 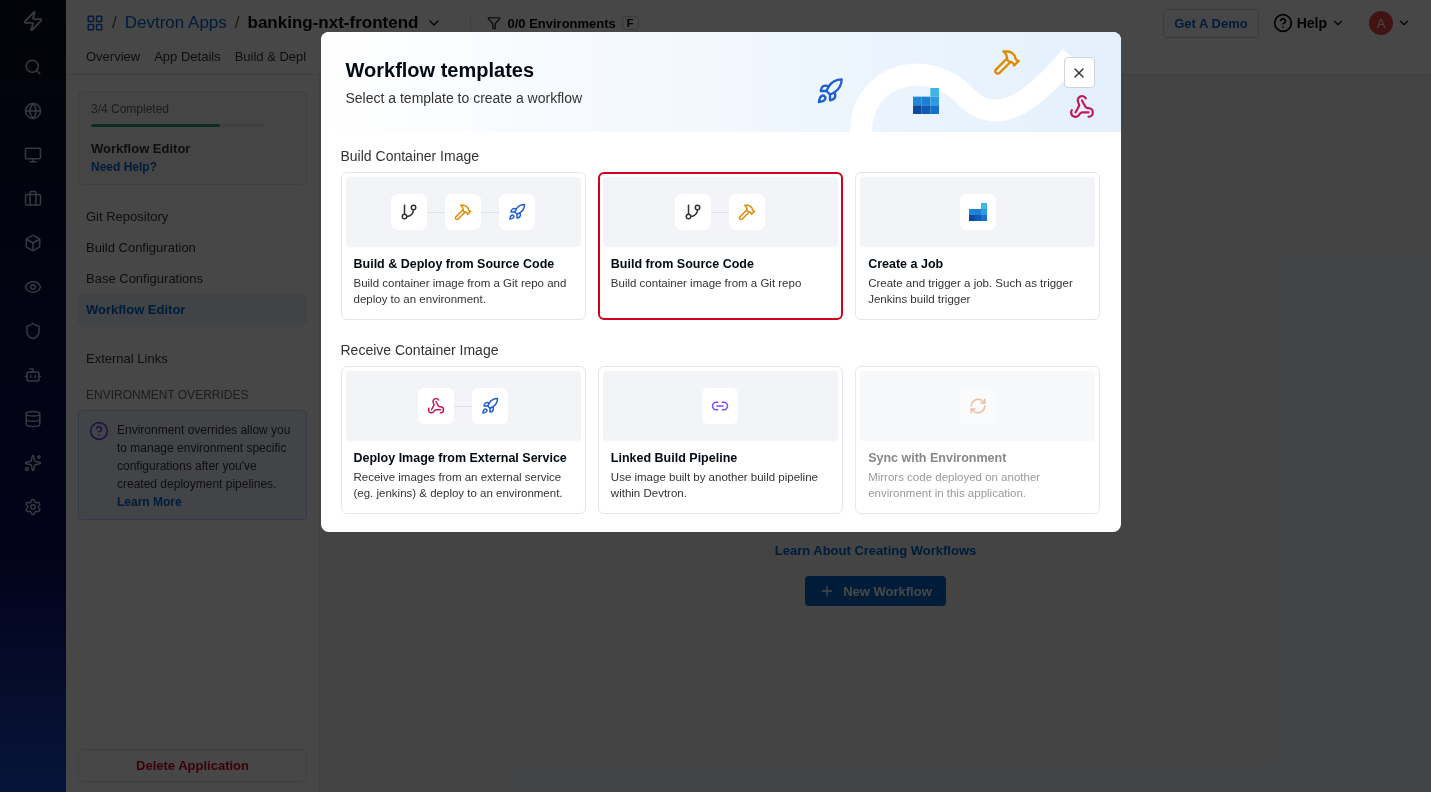 What do you see at coordinates (977, 406) in the screenshot?
I see `sync-icon` at bounding box center [977, 406].